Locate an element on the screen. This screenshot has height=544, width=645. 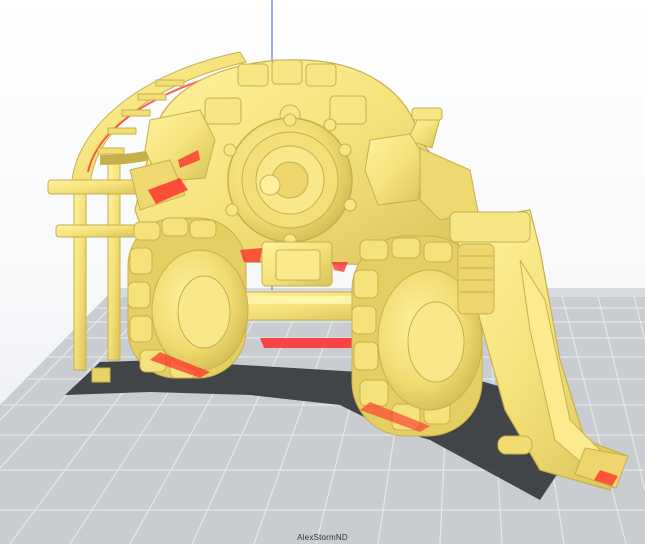
watermark-text: AlexStormND is located at coordinates (322, 537).